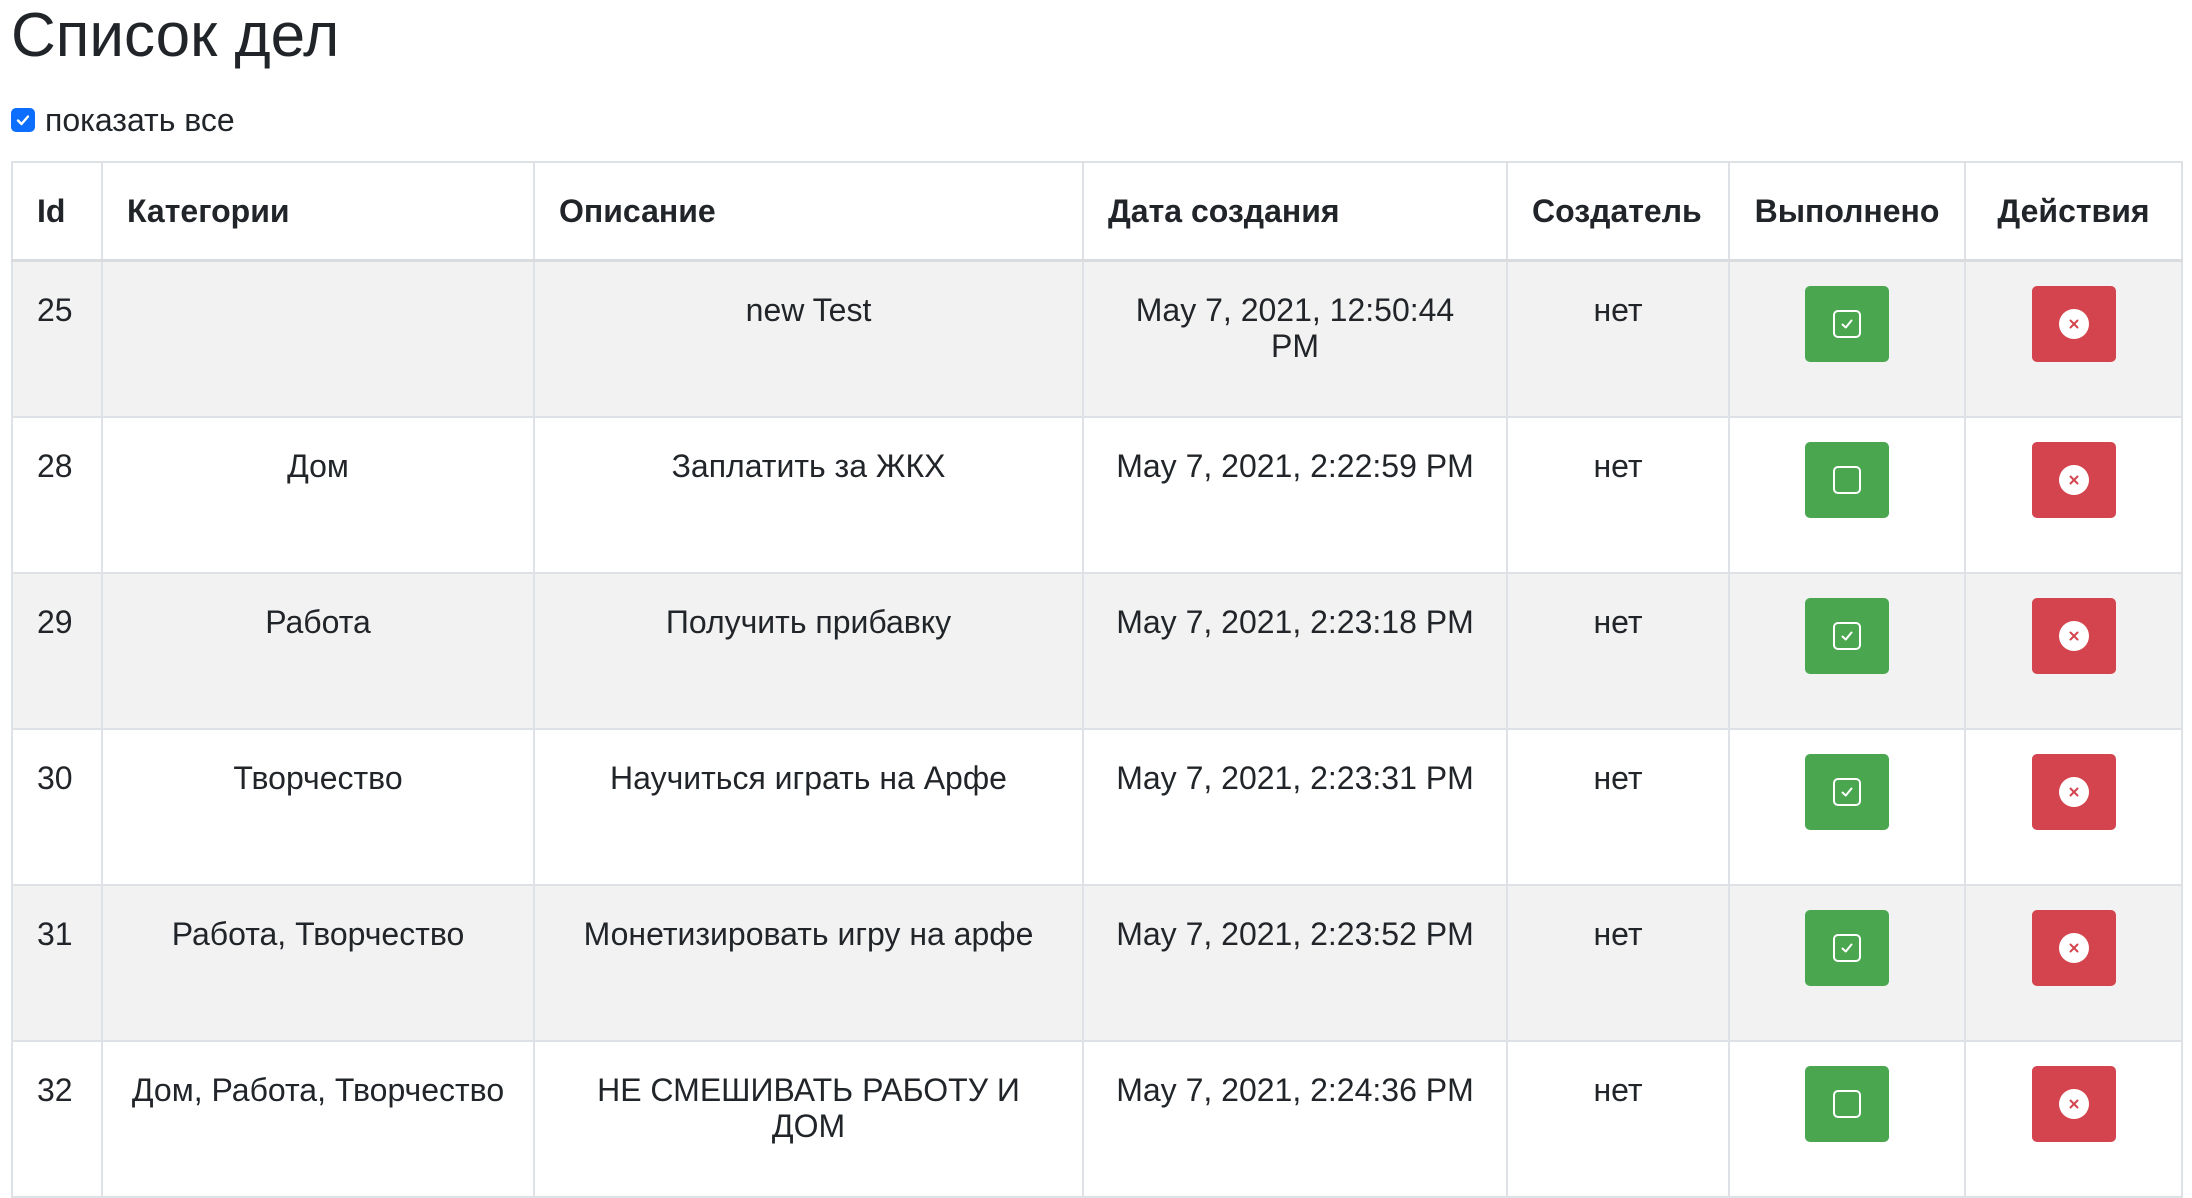 The height and width of the screenshot is (1198, 2192). Describe the element at coordinates (318, 1119) in the screenshot. I see `cell-categories: Дом, Работа, Творчество` at that location.